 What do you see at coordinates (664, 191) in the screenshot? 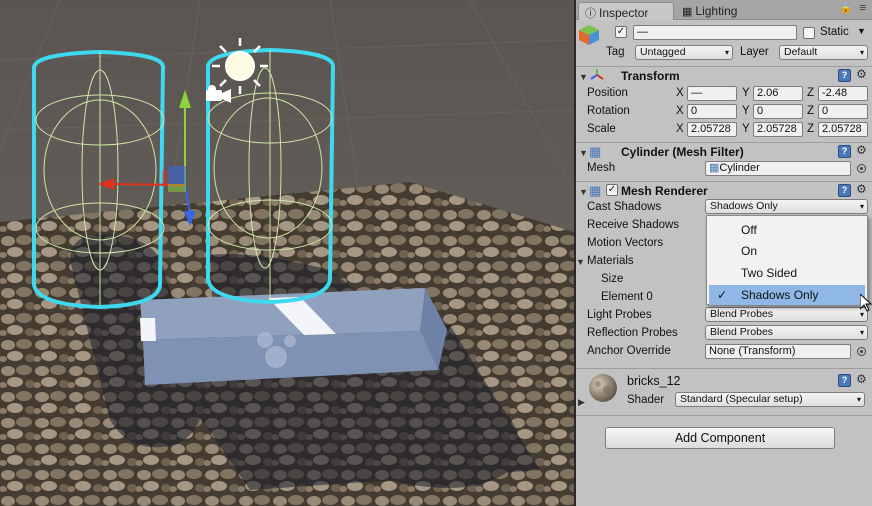
I see `mesh-renderer-title: Mesh Renderer` at bounding box center [664, 191].